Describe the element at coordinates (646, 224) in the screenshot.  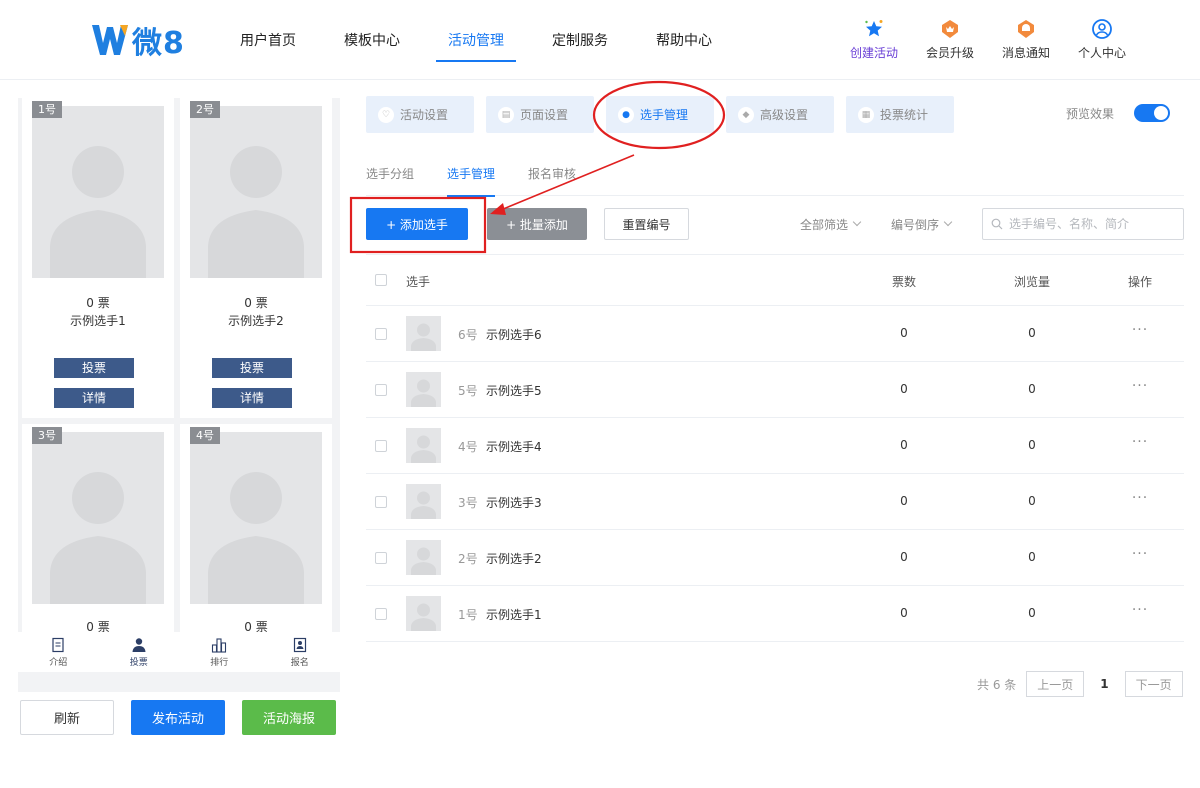
I see `reset-numbers-button: 重置编号` at that location.